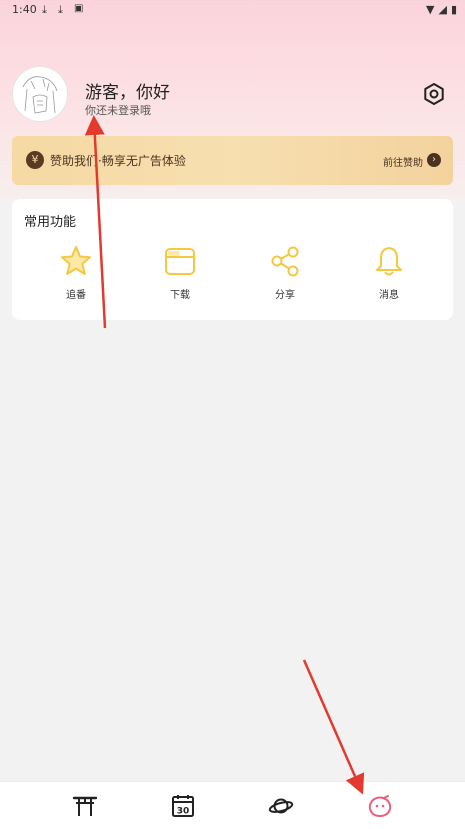 The height and width of the screenshot is (829, 465). I want to click on function-share: 分享, so click(285, 272).